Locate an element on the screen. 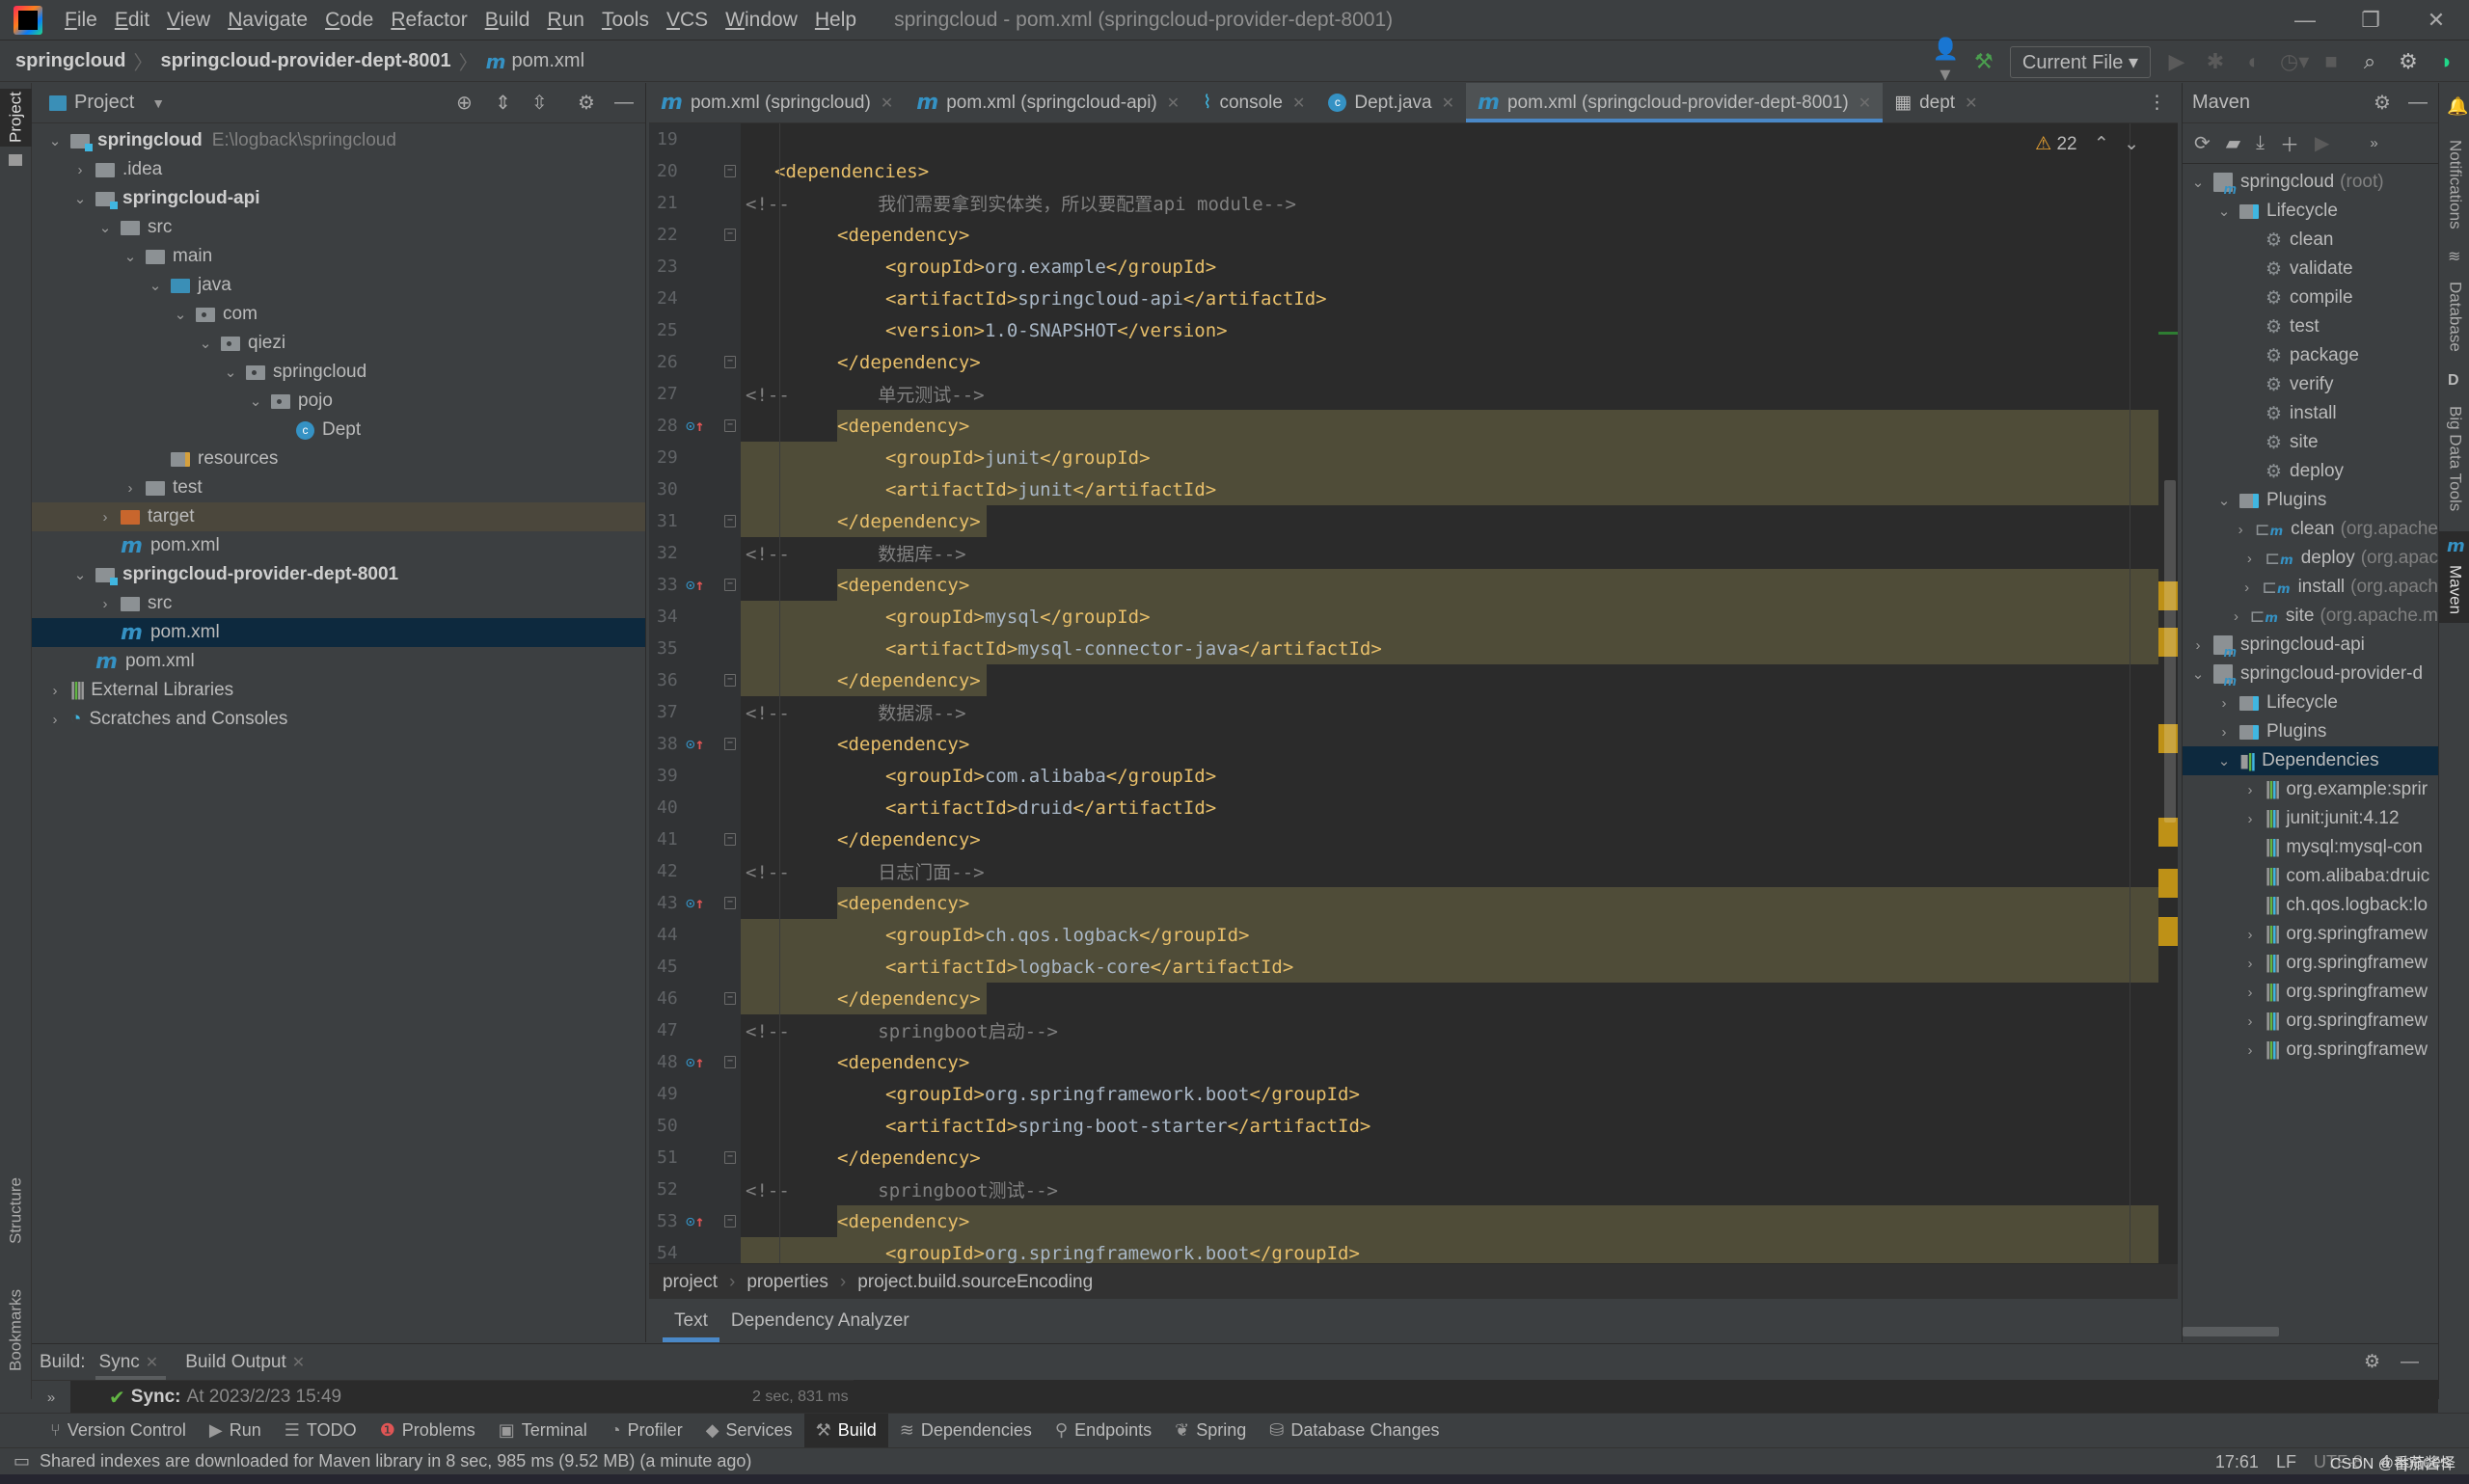 The height and width of the screenshot is (1484, 2469). reload-icon: ⟳ is located at coordinates (2202, 143).